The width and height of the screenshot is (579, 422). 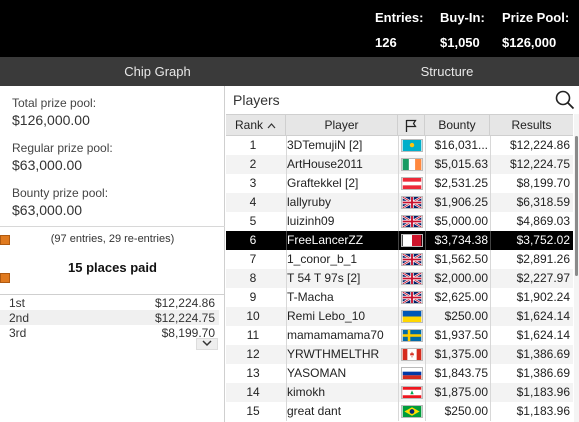 I want to click on rank-cell: 3, so click(x=253, y=183).